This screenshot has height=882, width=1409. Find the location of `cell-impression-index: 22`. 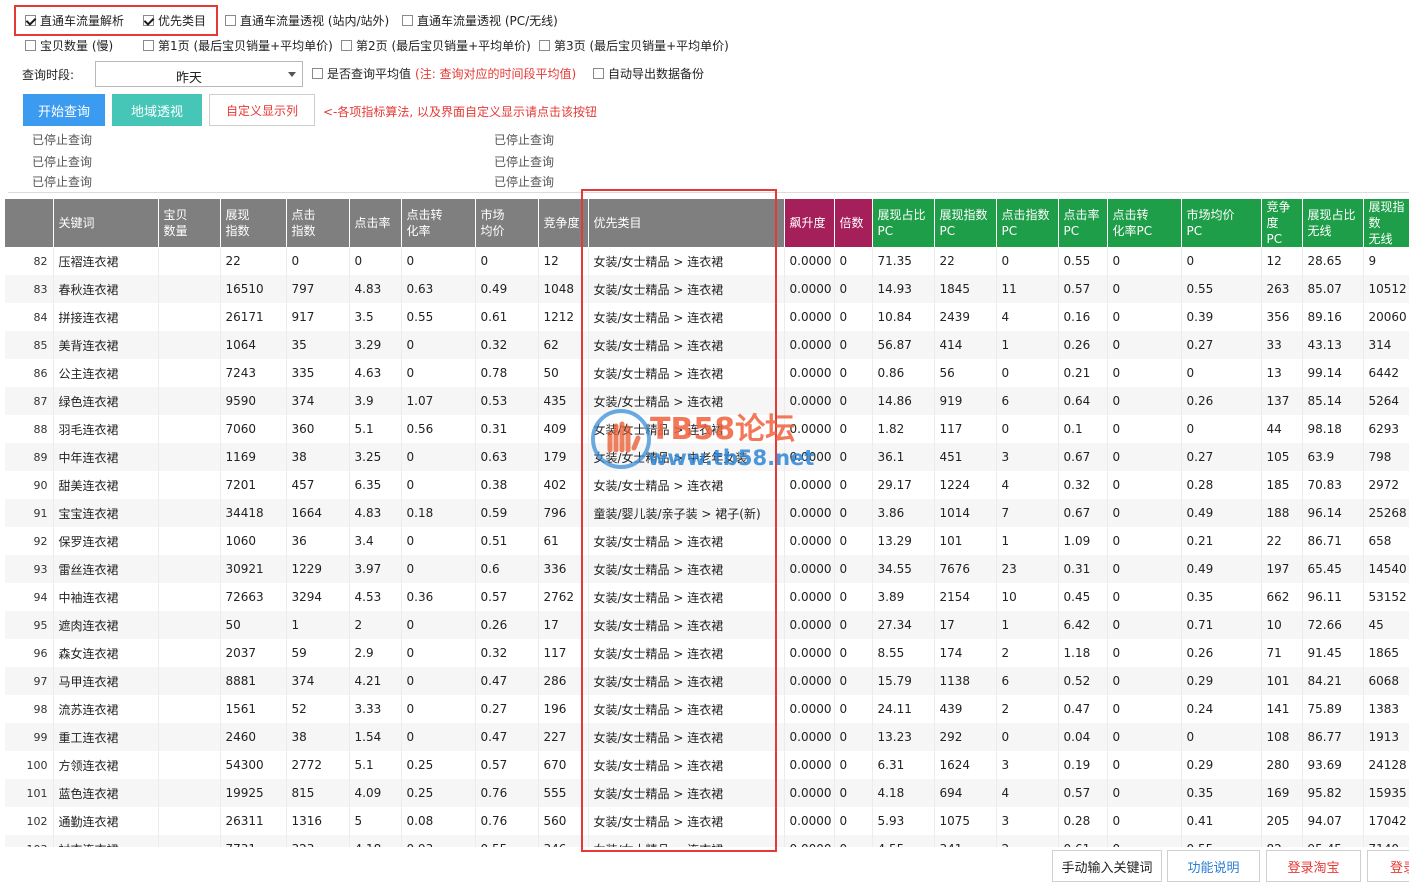

cell-impression-index: 22 is located at coordinates (253, 261).